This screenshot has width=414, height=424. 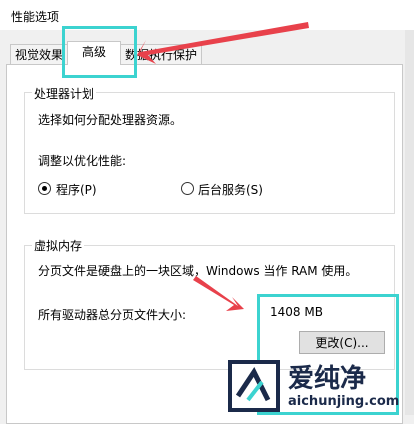 I want to click on tab-dep: 数据执行保护, so click(x=161, y=54).